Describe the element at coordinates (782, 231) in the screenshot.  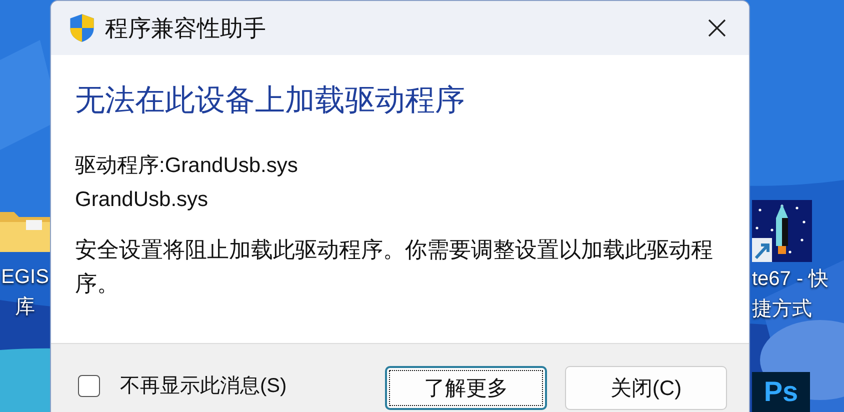
I see `rocket-icon` at that location.